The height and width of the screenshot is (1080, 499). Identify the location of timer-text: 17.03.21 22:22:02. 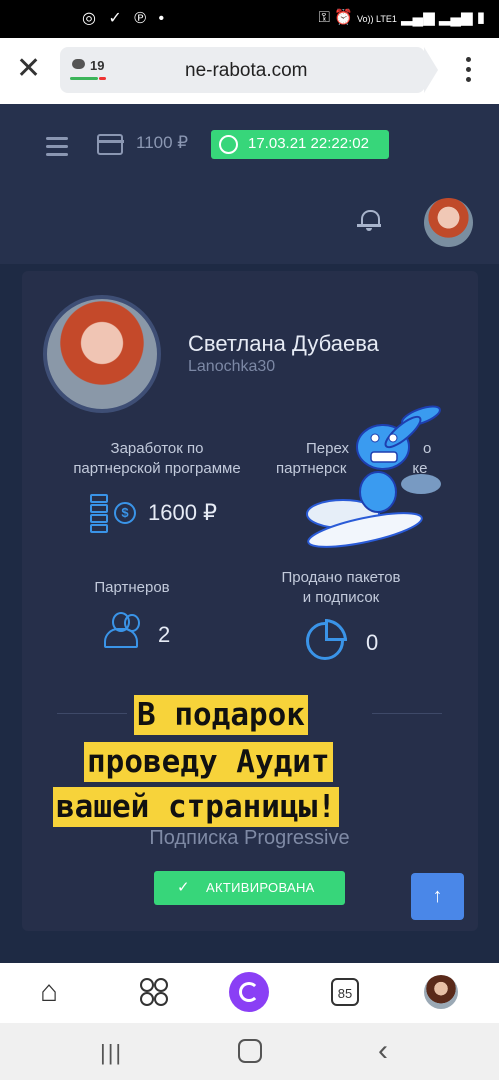
(308, 143).